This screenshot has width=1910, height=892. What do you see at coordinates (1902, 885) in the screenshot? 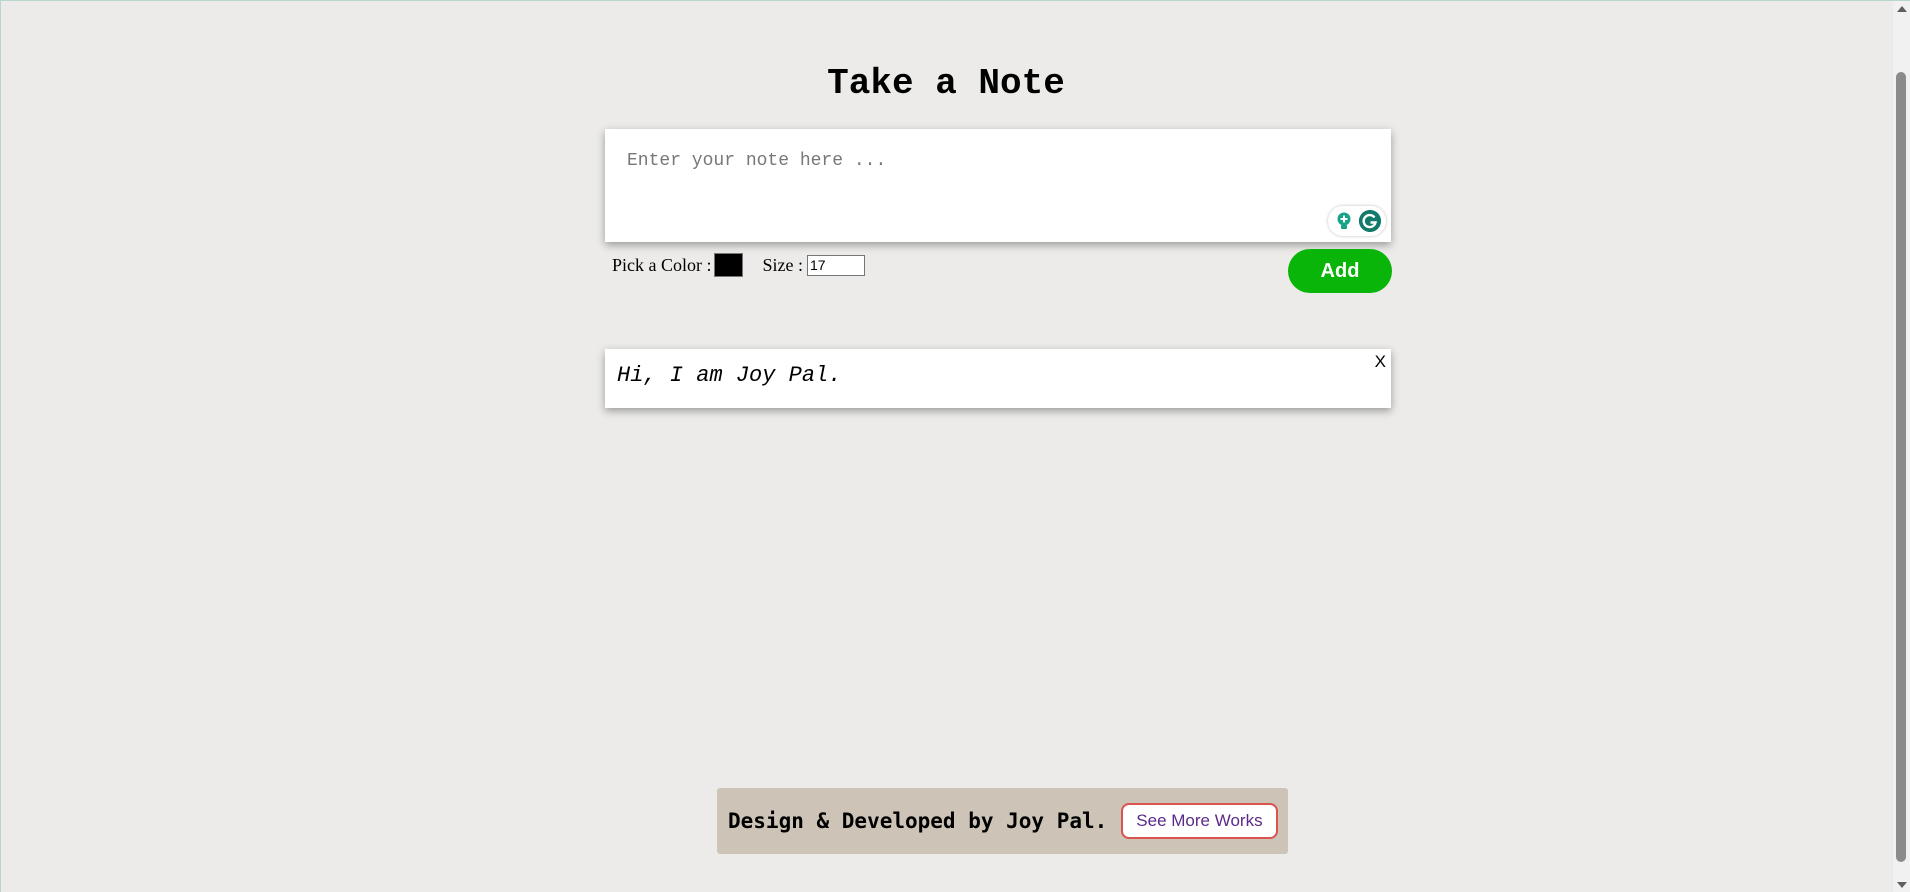
I see `scroll-down-icon` at bounding box center [1902, 885].